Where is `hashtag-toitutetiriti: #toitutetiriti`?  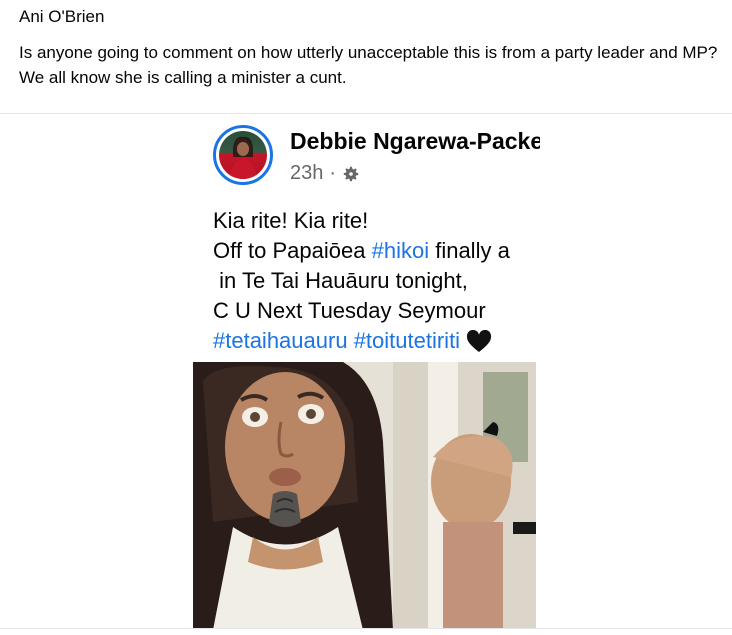
hashtag-toitutetiriti: #toitutetiriti is located at coordinates (407, 340).